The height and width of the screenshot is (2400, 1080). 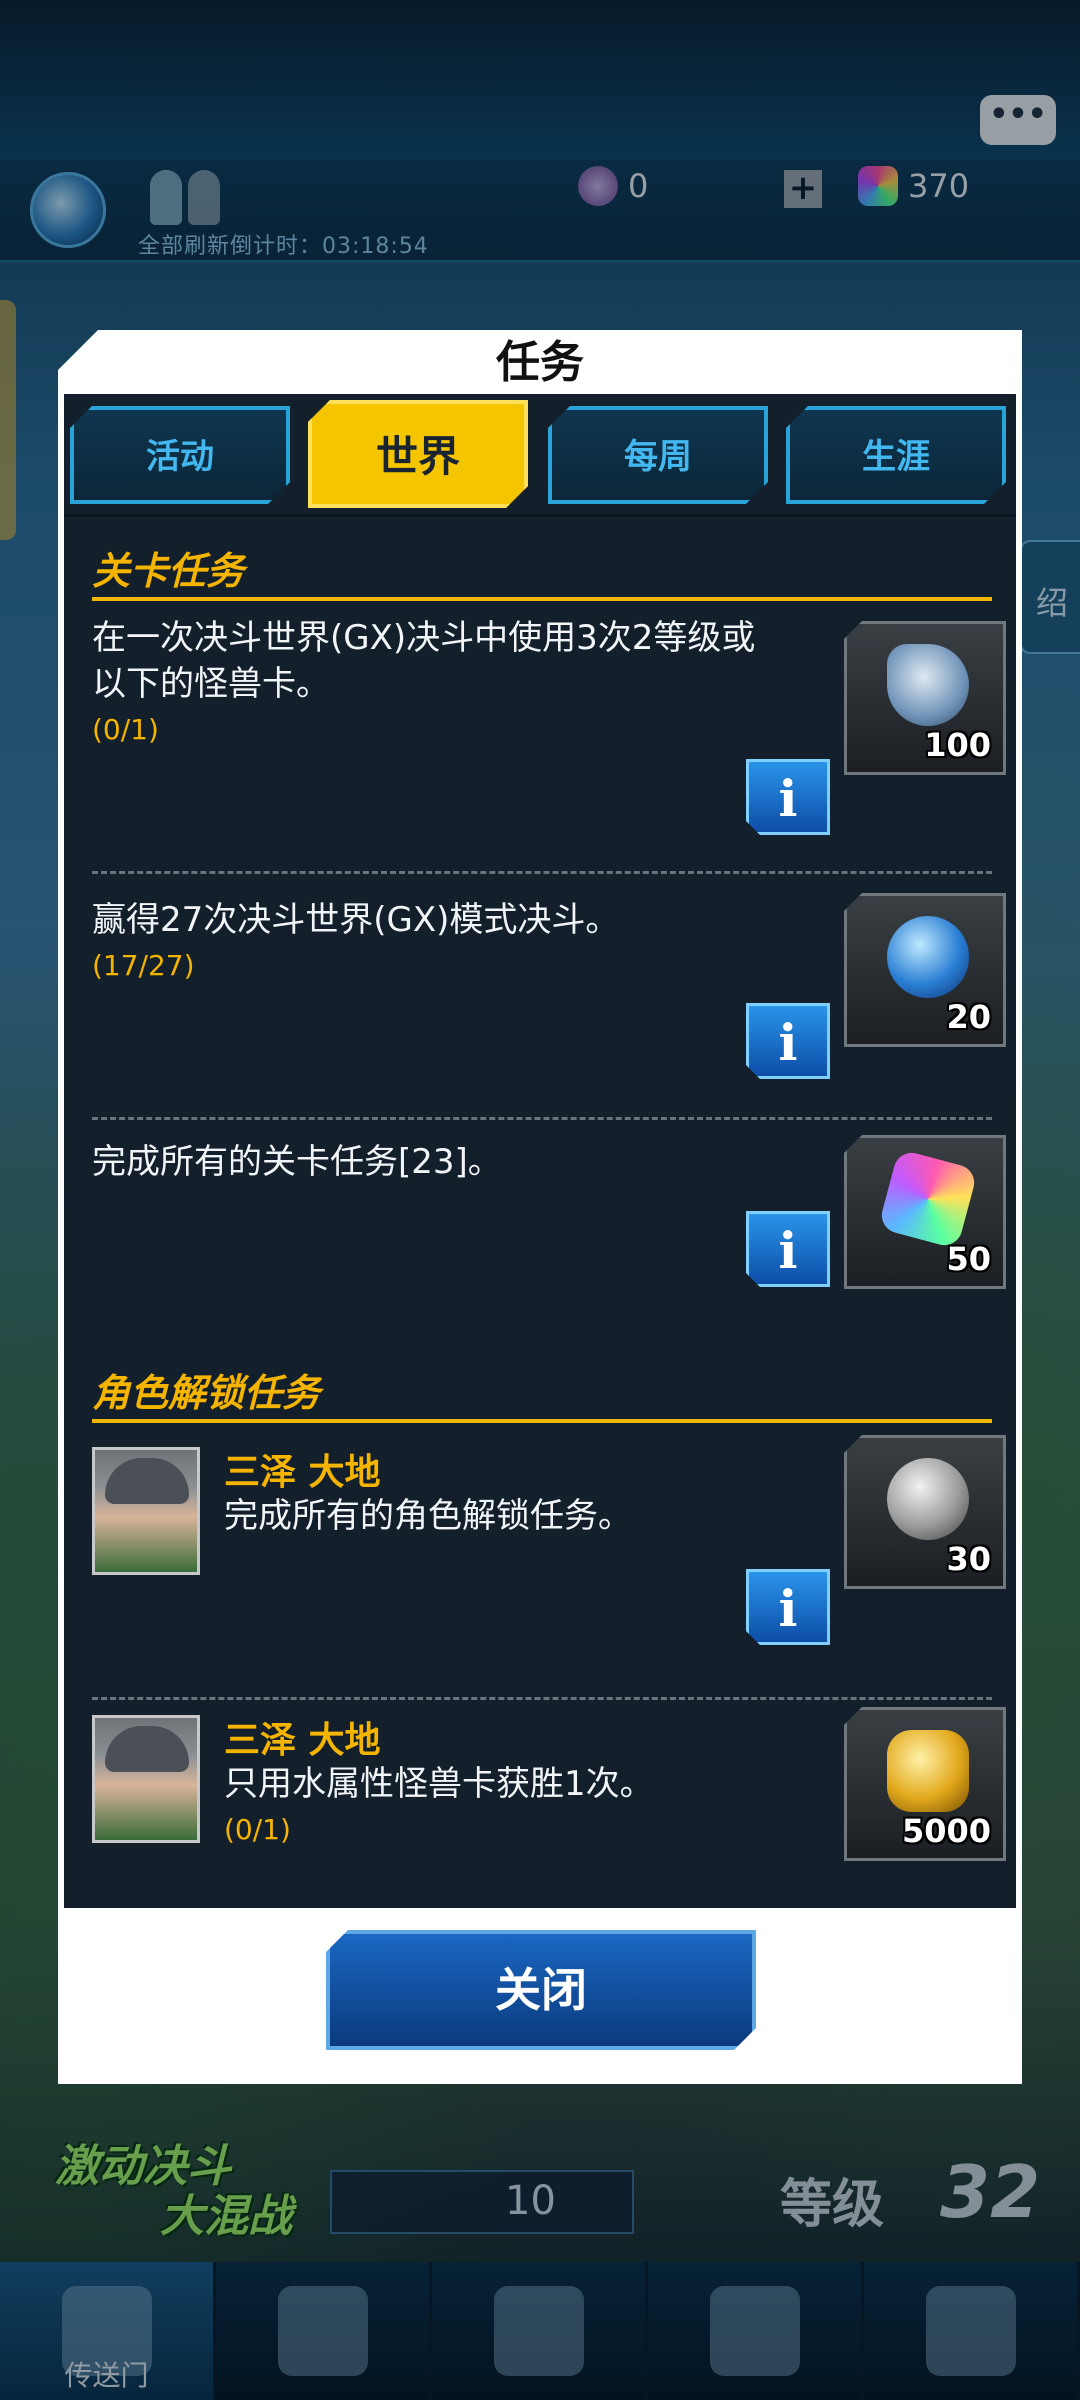 What do you see at coordinates (542, 574) in the screenshot?
I see `section-header: 关卡任务` at bounding box center [542, 574].